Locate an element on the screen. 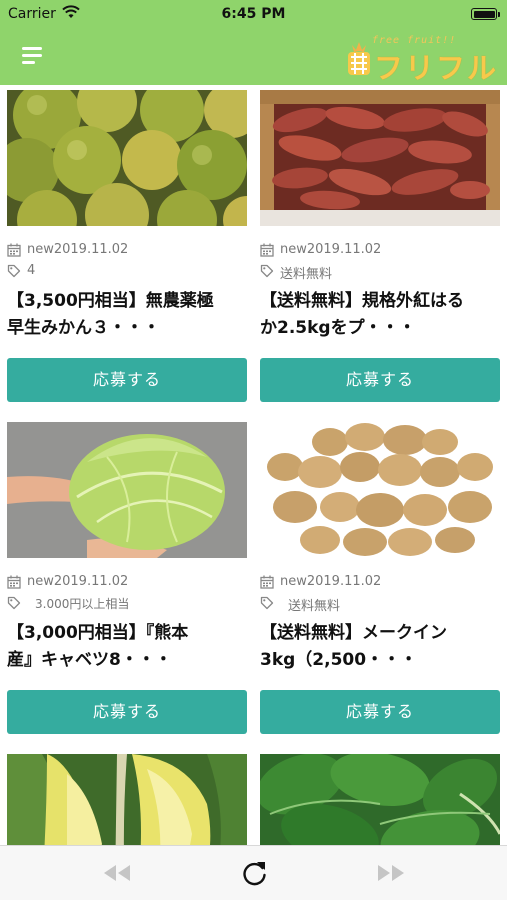 This screenshot has height=900, width=507. sweet-potatoes-image is located at coordinates (380, 158).